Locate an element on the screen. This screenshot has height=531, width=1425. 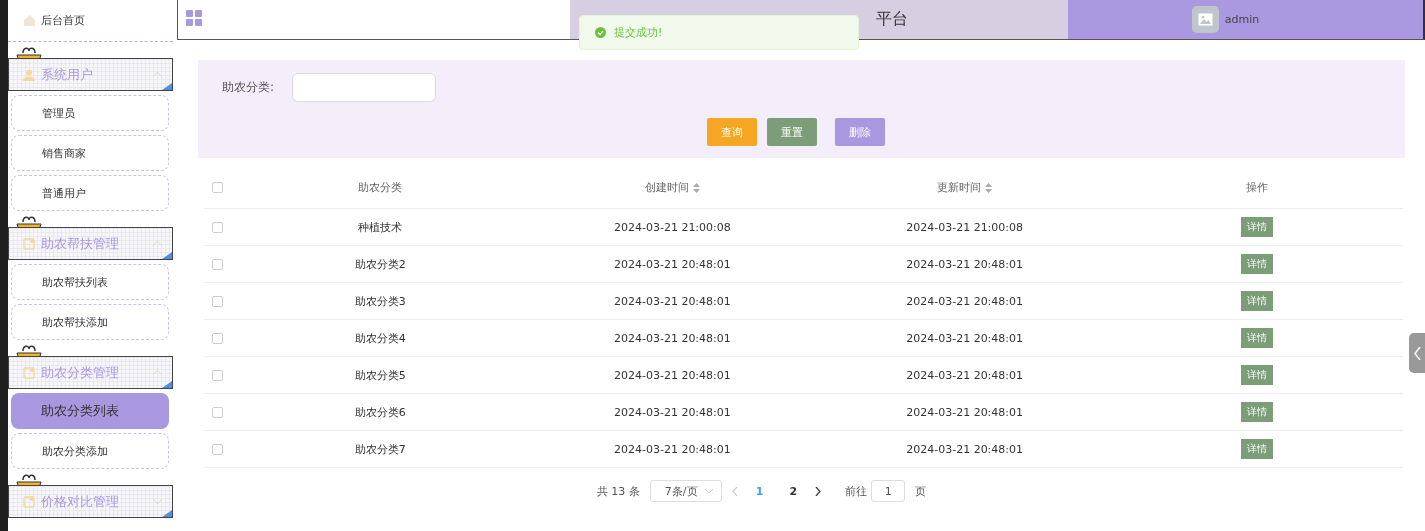
total-count: 共 13 条 is located at coordinates (618, 491).